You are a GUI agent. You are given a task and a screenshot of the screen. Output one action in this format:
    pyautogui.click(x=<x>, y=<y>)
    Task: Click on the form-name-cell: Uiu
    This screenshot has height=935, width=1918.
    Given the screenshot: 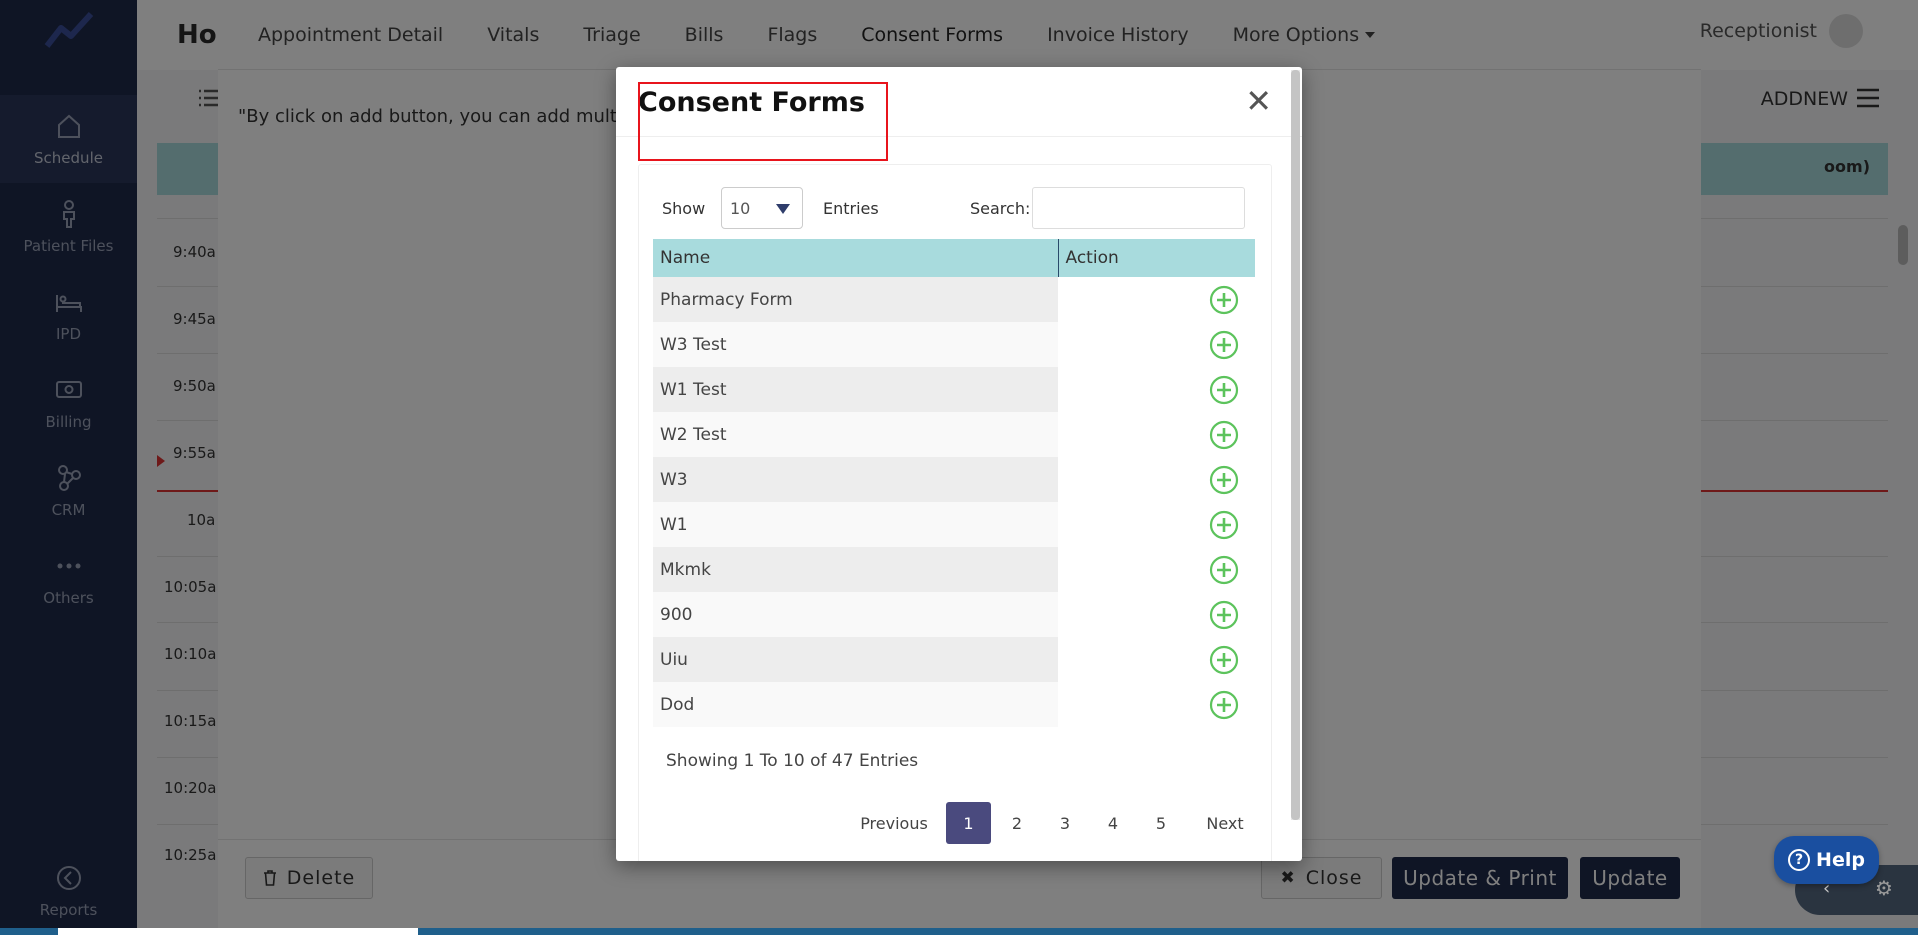 What is the action you would take?
    pyautogui.click(x=855, y=659)
    